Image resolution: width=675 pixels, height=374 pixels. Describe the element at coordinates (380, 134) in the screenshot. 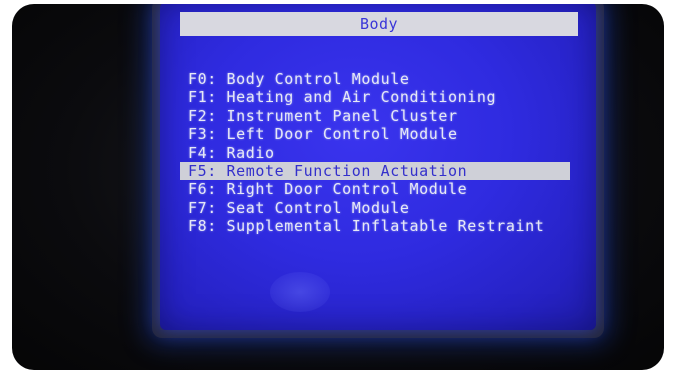

I see `menu-item-f3: F3: Left Door Control Module` at that location.